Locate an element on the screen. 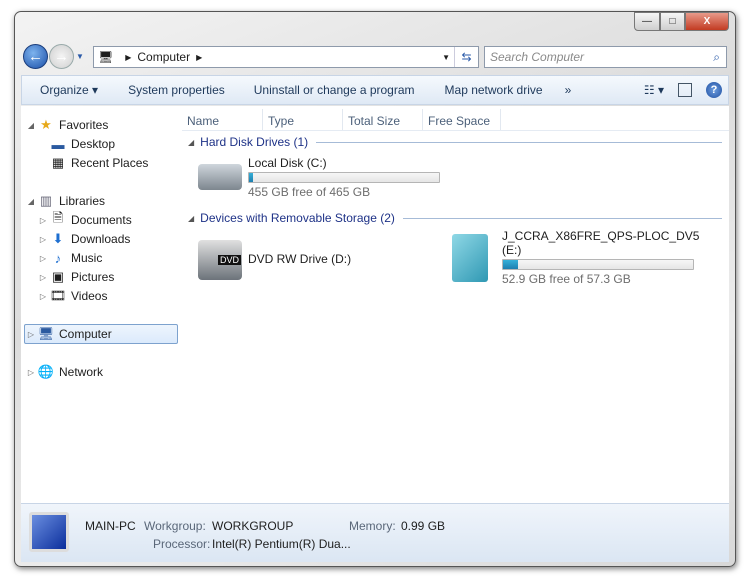 This screenshot has height=583, width=752. music-icon: ♪ is located at coordinates (58, 258).